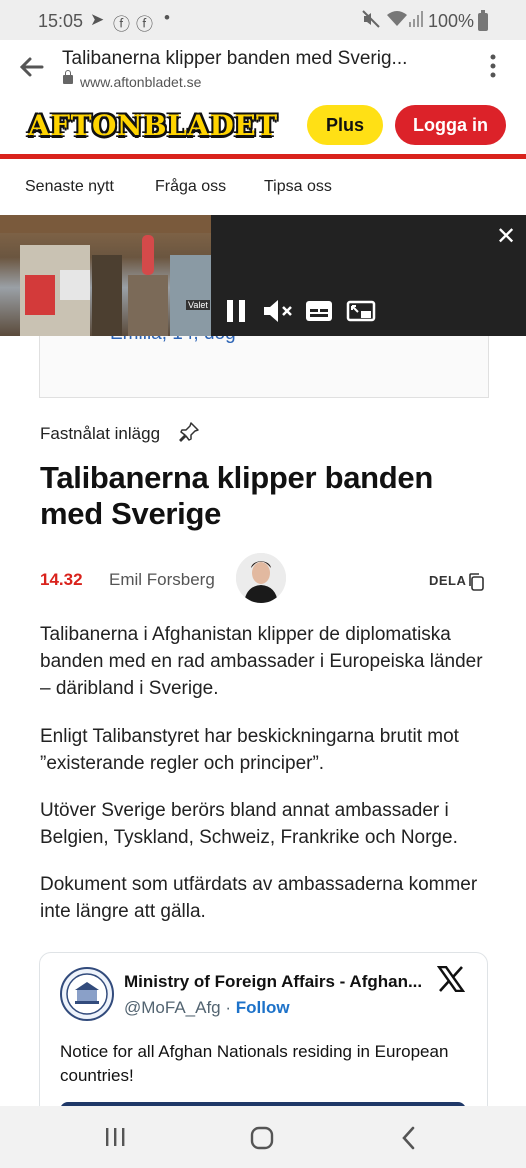  What do you see at coordinates (68, 77) in the screenshot?
I see `lock-icon` at bounding box center [68, 77].